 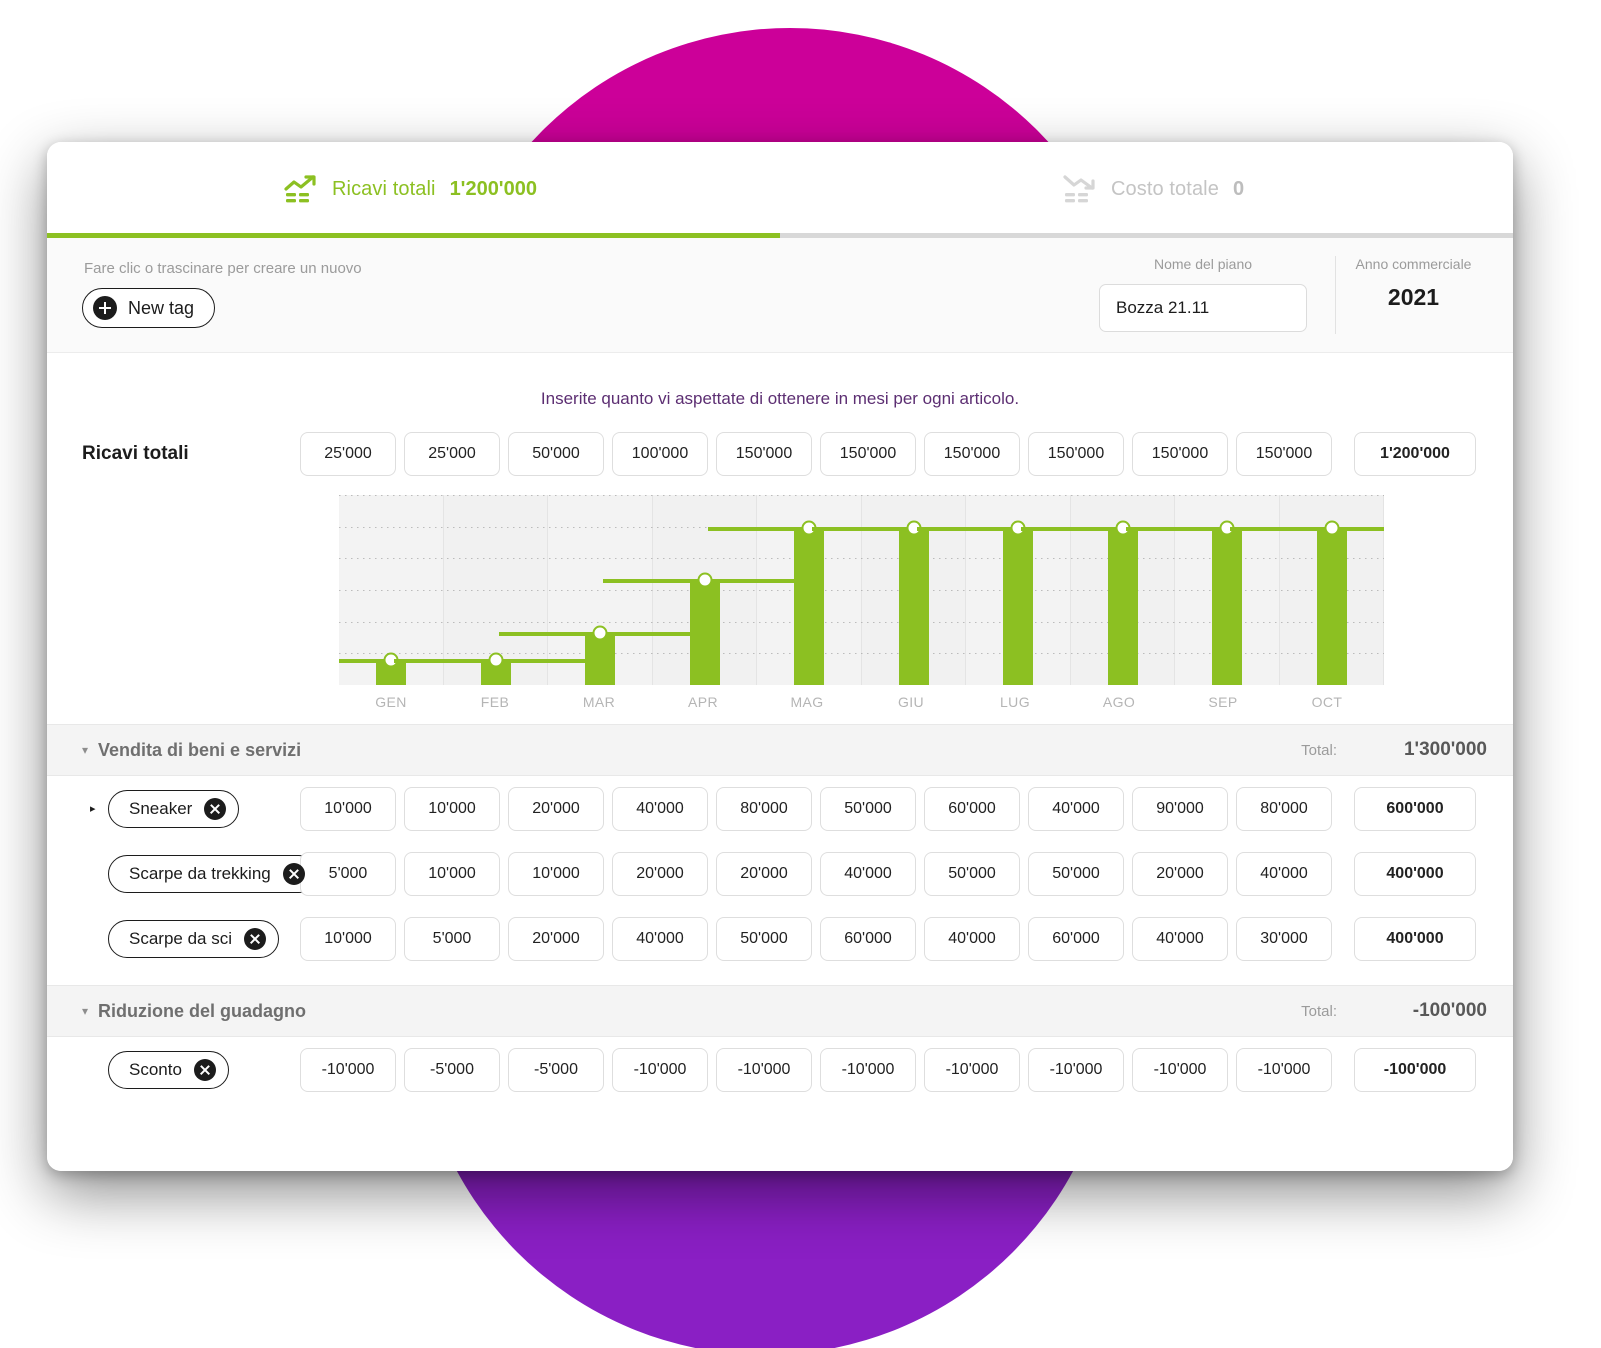 What do you see at coordinates (99, 808) in the screenshot?
I see `chevron-right-icon: ▸` at bounding box center [99, 808].